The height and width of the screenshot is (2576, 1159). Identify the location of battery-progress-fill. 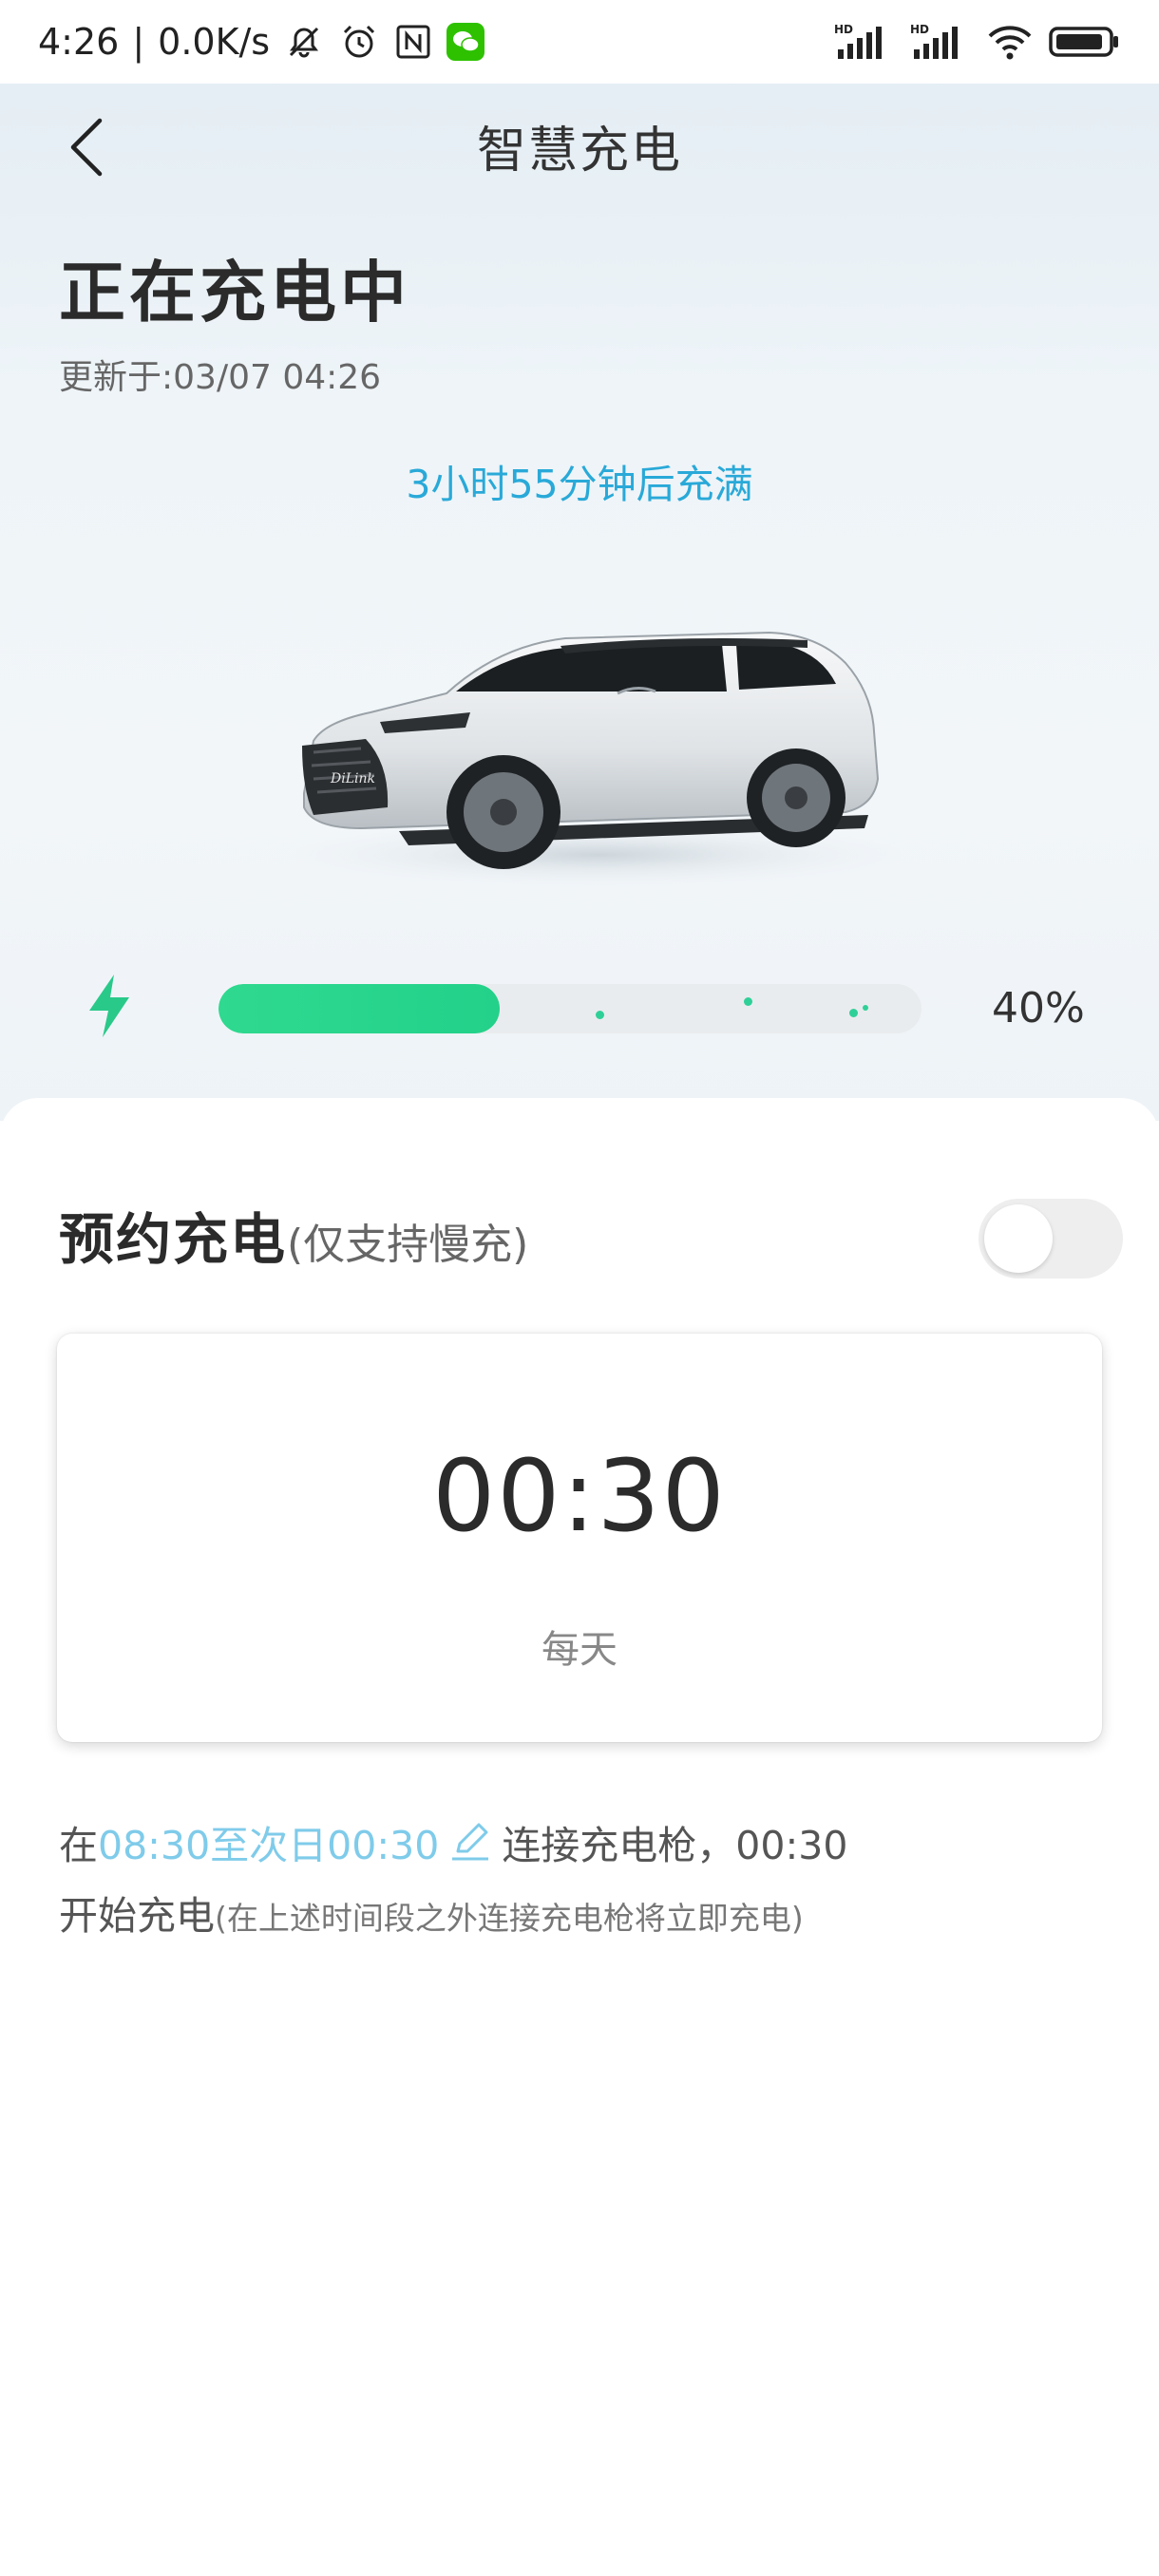
(359, 1008).